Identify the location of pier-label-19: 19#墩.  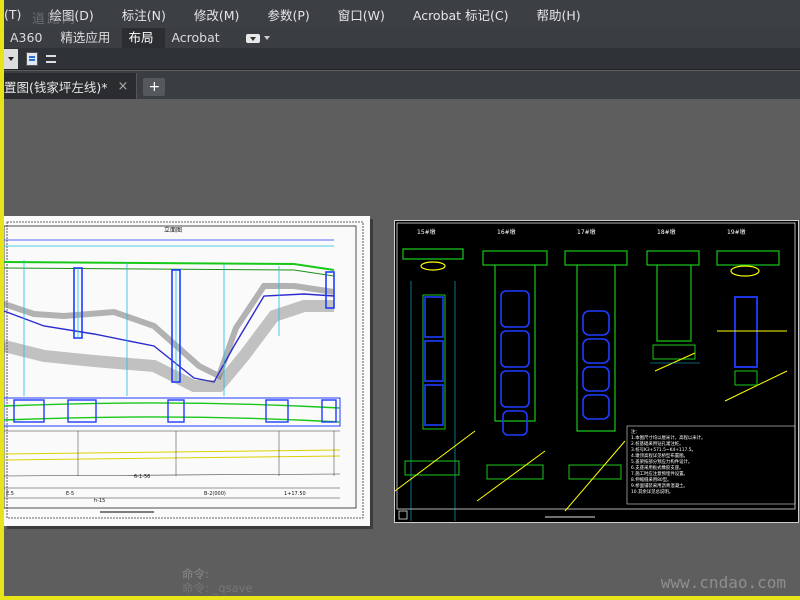
(736, 232).